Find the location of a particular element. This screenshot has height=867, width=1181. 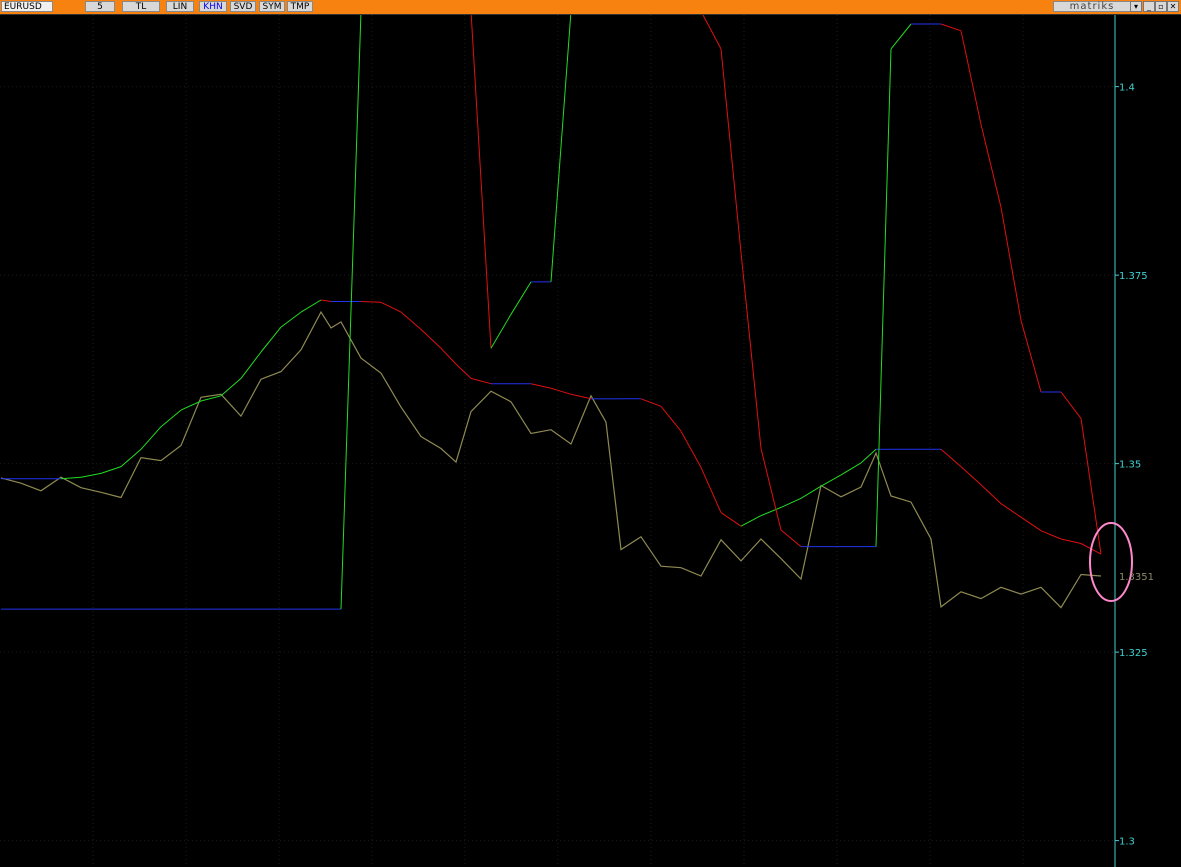

last-value-label: 1.3351 is located at coordinates (1136, 577).